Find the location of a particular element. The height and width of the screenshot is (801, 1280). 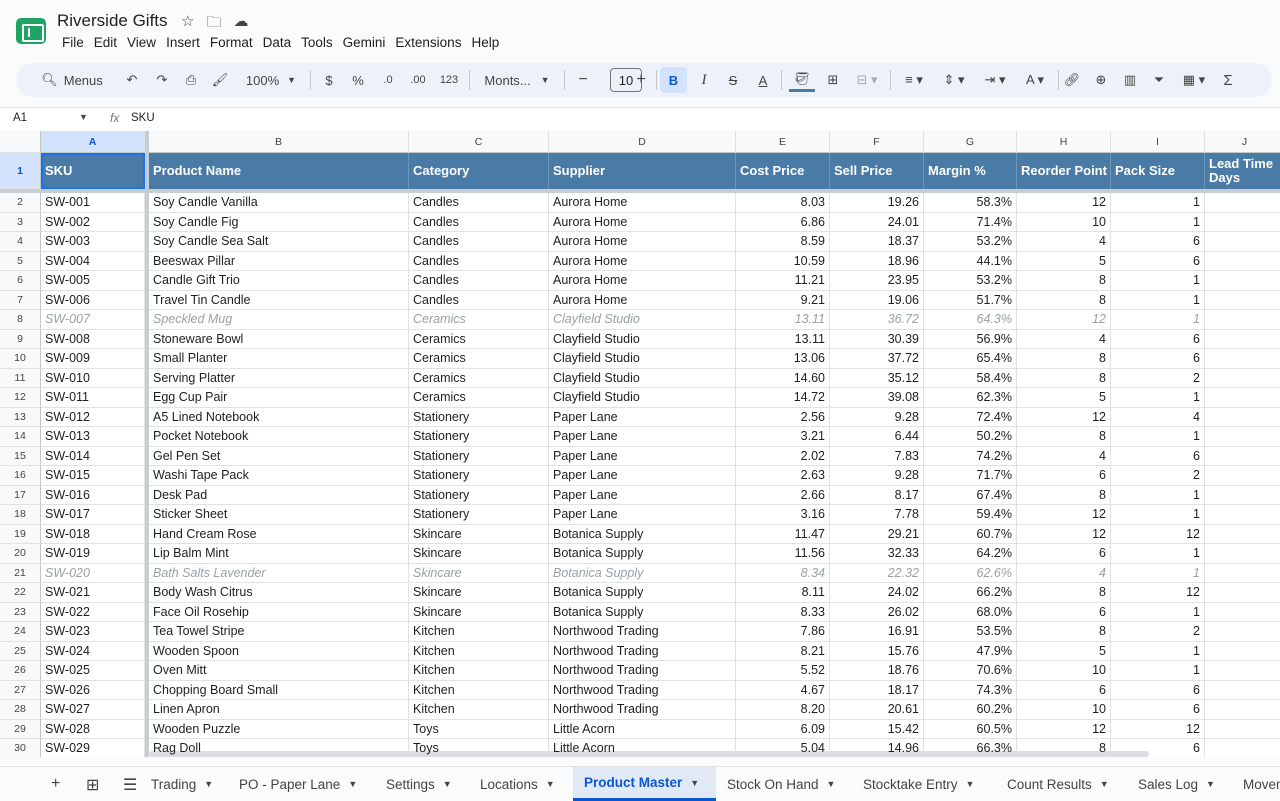

row-header: 25 is located at coordinates (20, 651).